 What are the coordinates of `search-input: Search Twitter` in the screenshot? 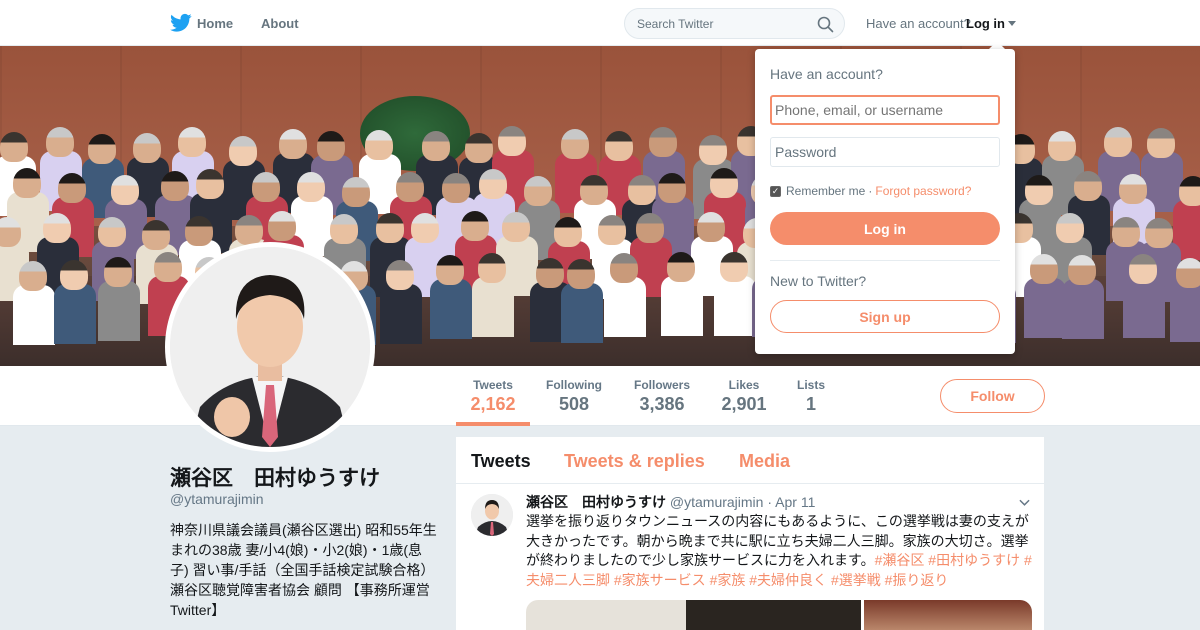 It's located at (675, 24).